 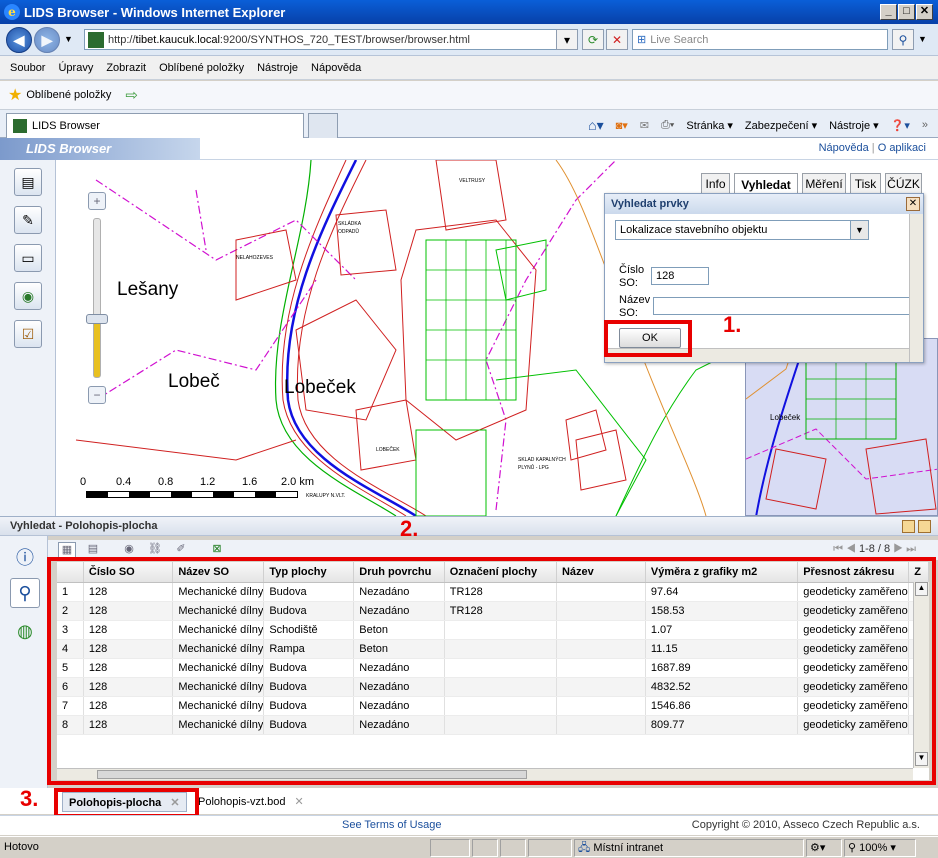 What do you see at coordinates (25, 557) in the screenshot?
I see `info-icon: ⓘ` at bounding box center [25, 557].